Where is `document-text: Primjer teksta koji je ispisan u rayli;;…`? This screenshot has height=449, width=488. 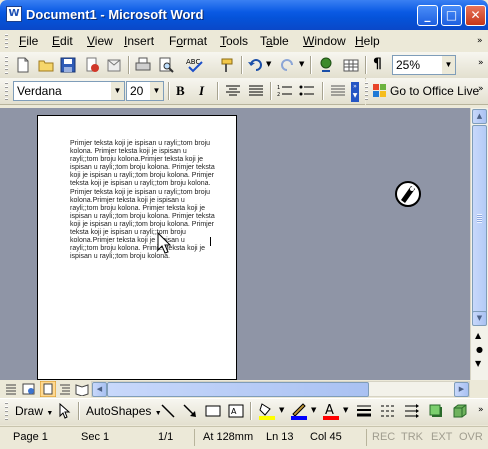 document-text: Primjer teksta koji je ispisan u rayli;;… is located at coordinates (142, 200).